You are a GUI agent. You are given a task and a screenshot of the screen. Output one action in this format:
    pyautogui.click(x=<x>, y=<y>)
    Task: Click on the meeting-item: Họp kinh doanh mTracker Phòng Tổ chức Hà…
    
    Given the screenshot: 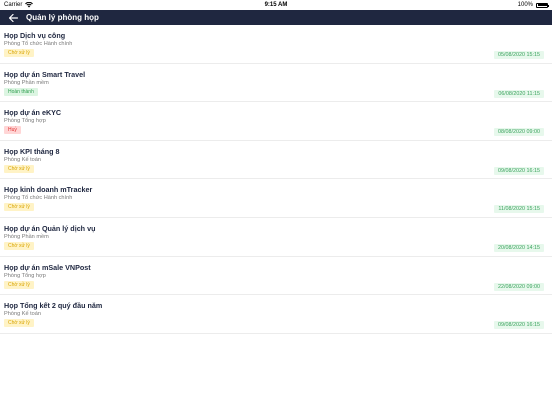 What is the action you would take?
    pyautogui.click(x=276, y=198)
    